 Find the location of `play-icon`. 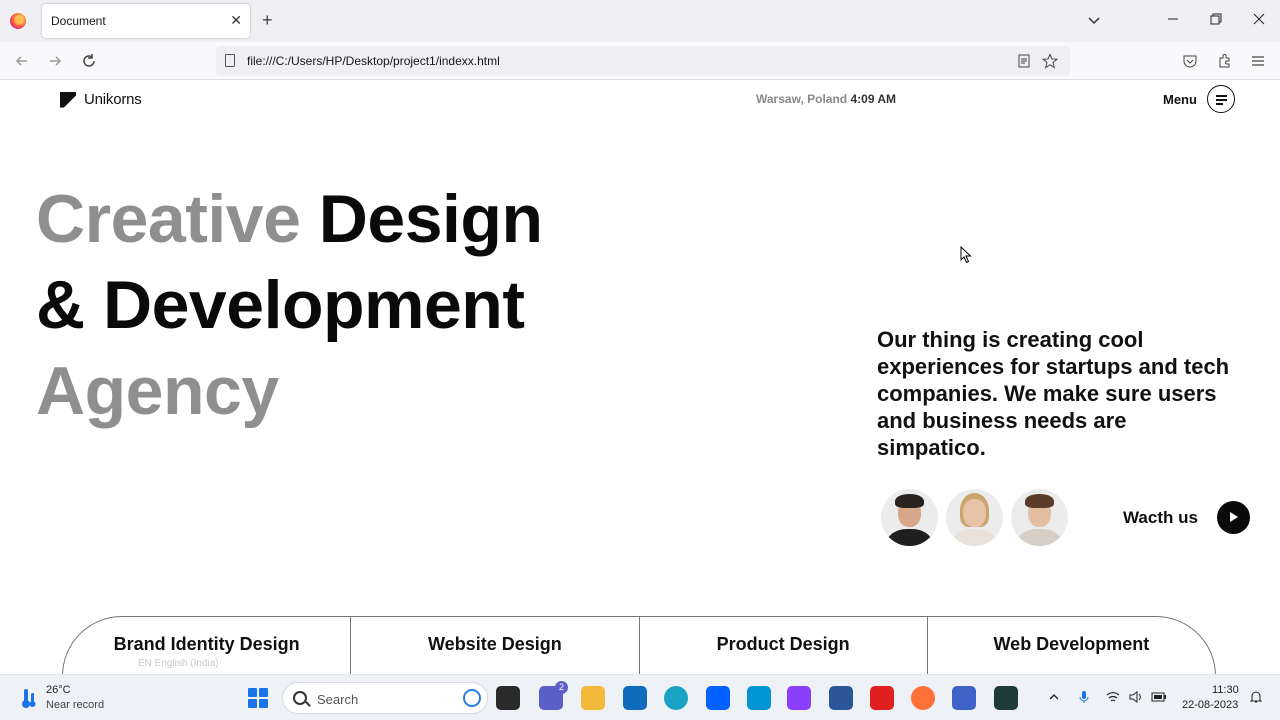

play-icon is located at coordinates (1233, 517).